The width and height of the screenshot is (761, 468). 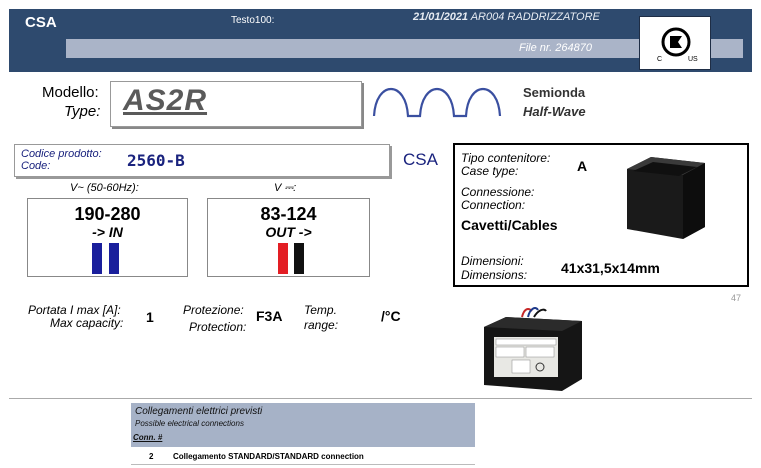 What do you see at coordinates (321, 325) in the screenshot?
I see `temp-label-en: range:` at bounding box center [321, 325].